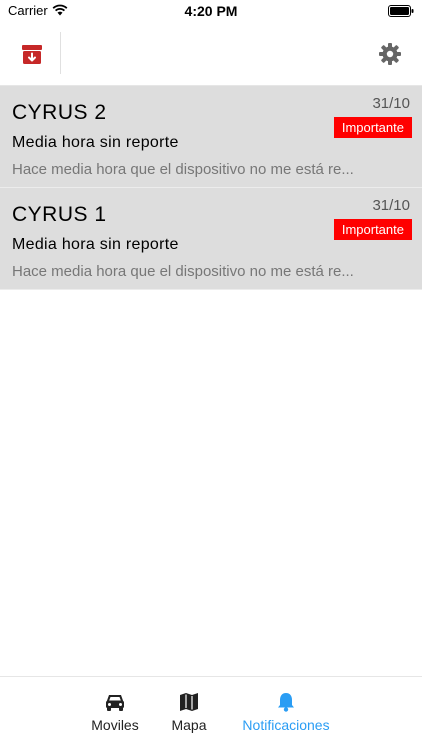 This screenshot has height=751, width=422. What do you see at coordinates (115, 712) in the screenshot?
I see `tab-moviles: Moviles` at bounding box center [115, 712].